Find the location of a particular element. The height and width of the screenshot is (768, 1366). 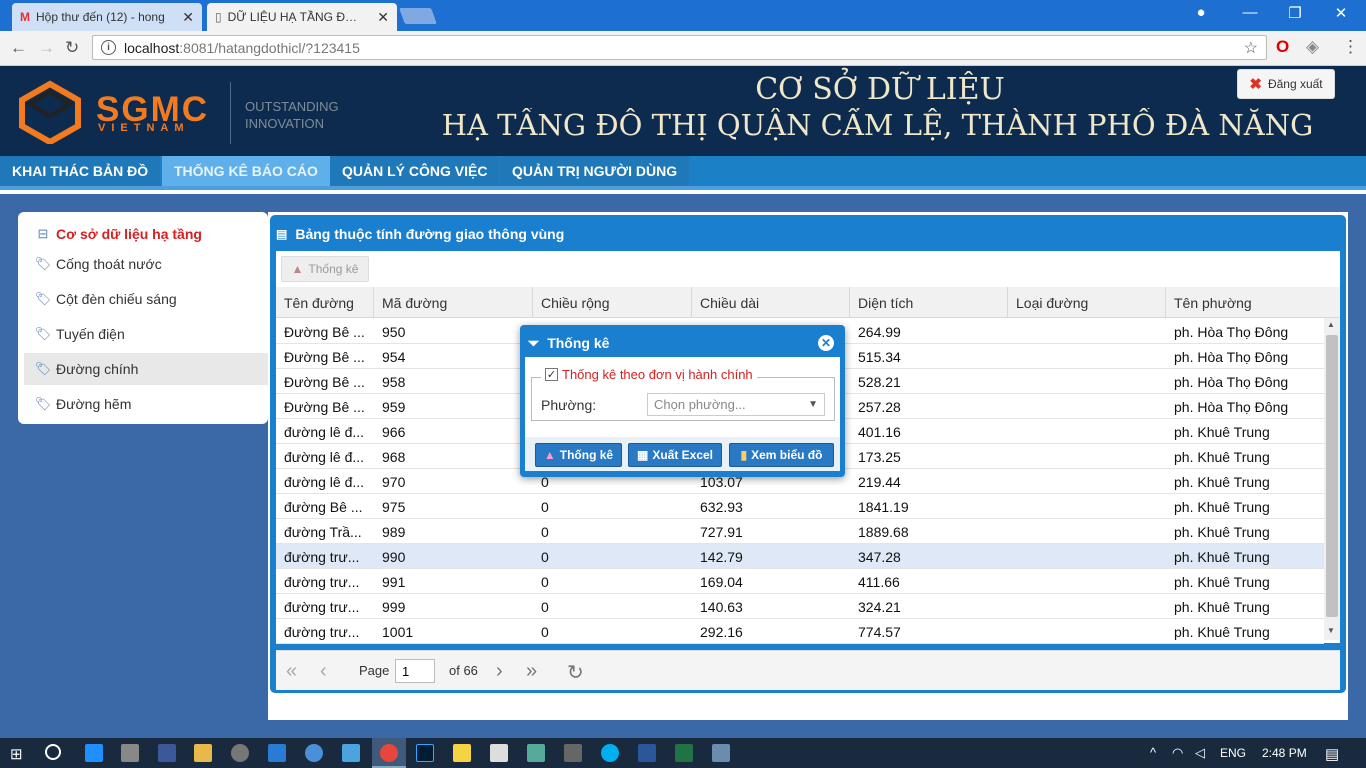

tree-item-duong-hem: 🏷 Đường hẽm is located at coordinates (146, 404).